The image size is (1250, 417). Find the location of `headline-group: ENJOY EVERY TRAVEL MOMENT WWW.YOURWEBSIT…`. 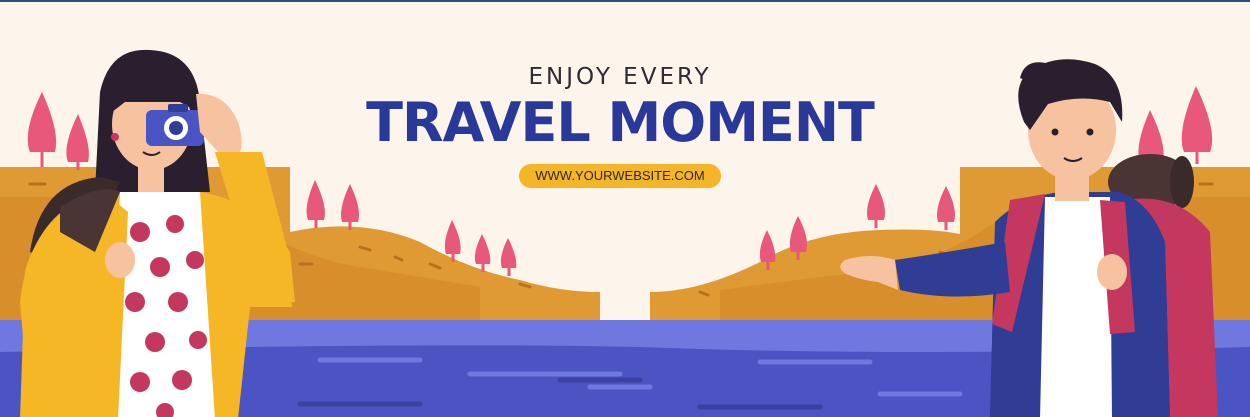

headline-group: ENJOY EVERY TRAVEL MOMENT WWW.YOURWEBSIT… is located at coordinates (620, 124).